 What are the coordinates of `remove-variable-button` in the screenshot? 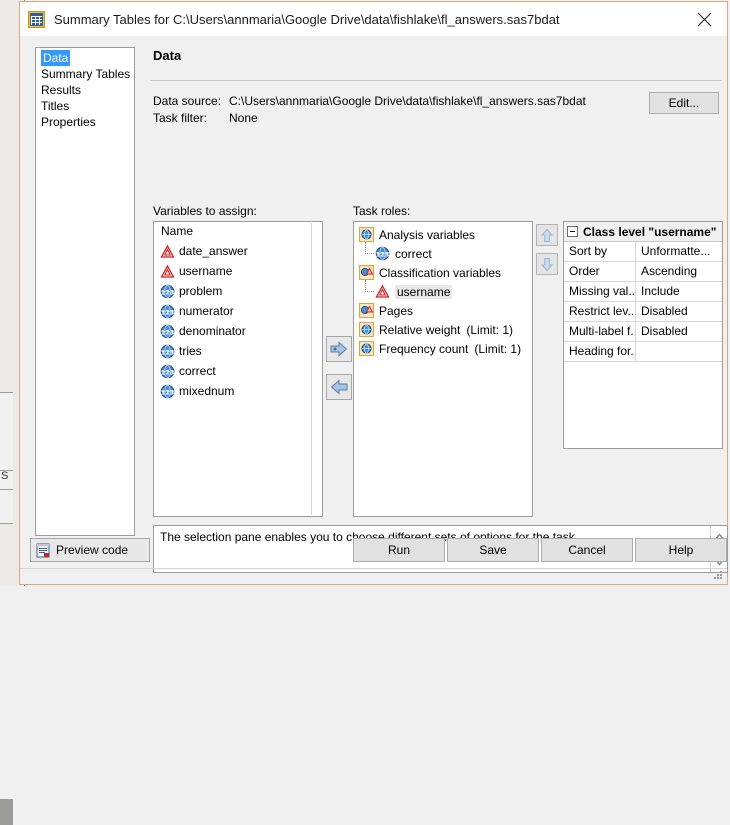 It's located at (339, 387).